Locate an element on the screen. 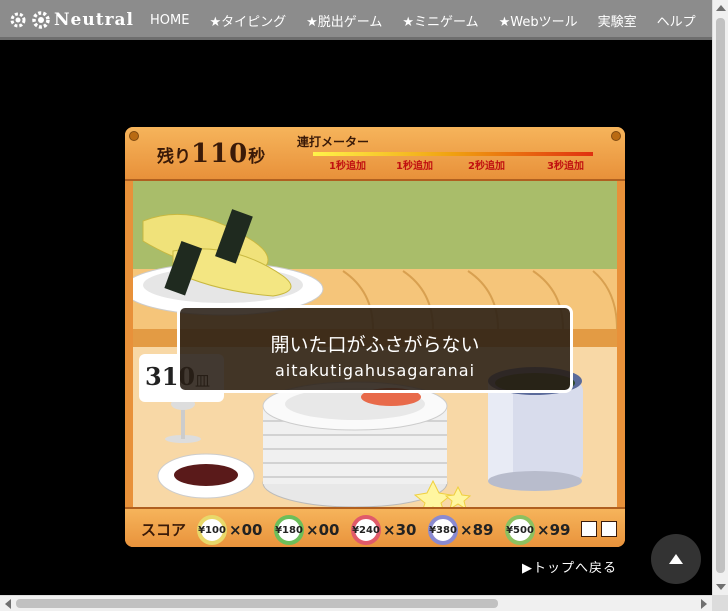 The image size is (728, 611). plate-count-100: ¥100 ×00 is located at coordinates (229, 530).